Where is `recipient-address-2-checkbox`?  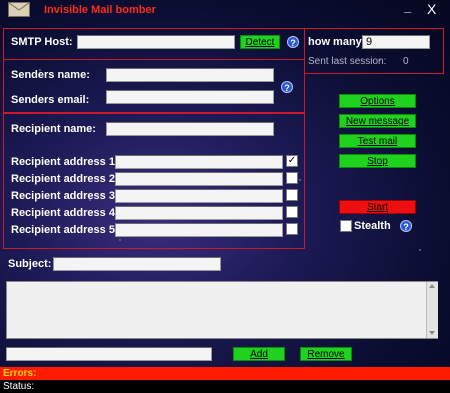 recipient-address-2-checkbox is located at coordinates (292, 178).